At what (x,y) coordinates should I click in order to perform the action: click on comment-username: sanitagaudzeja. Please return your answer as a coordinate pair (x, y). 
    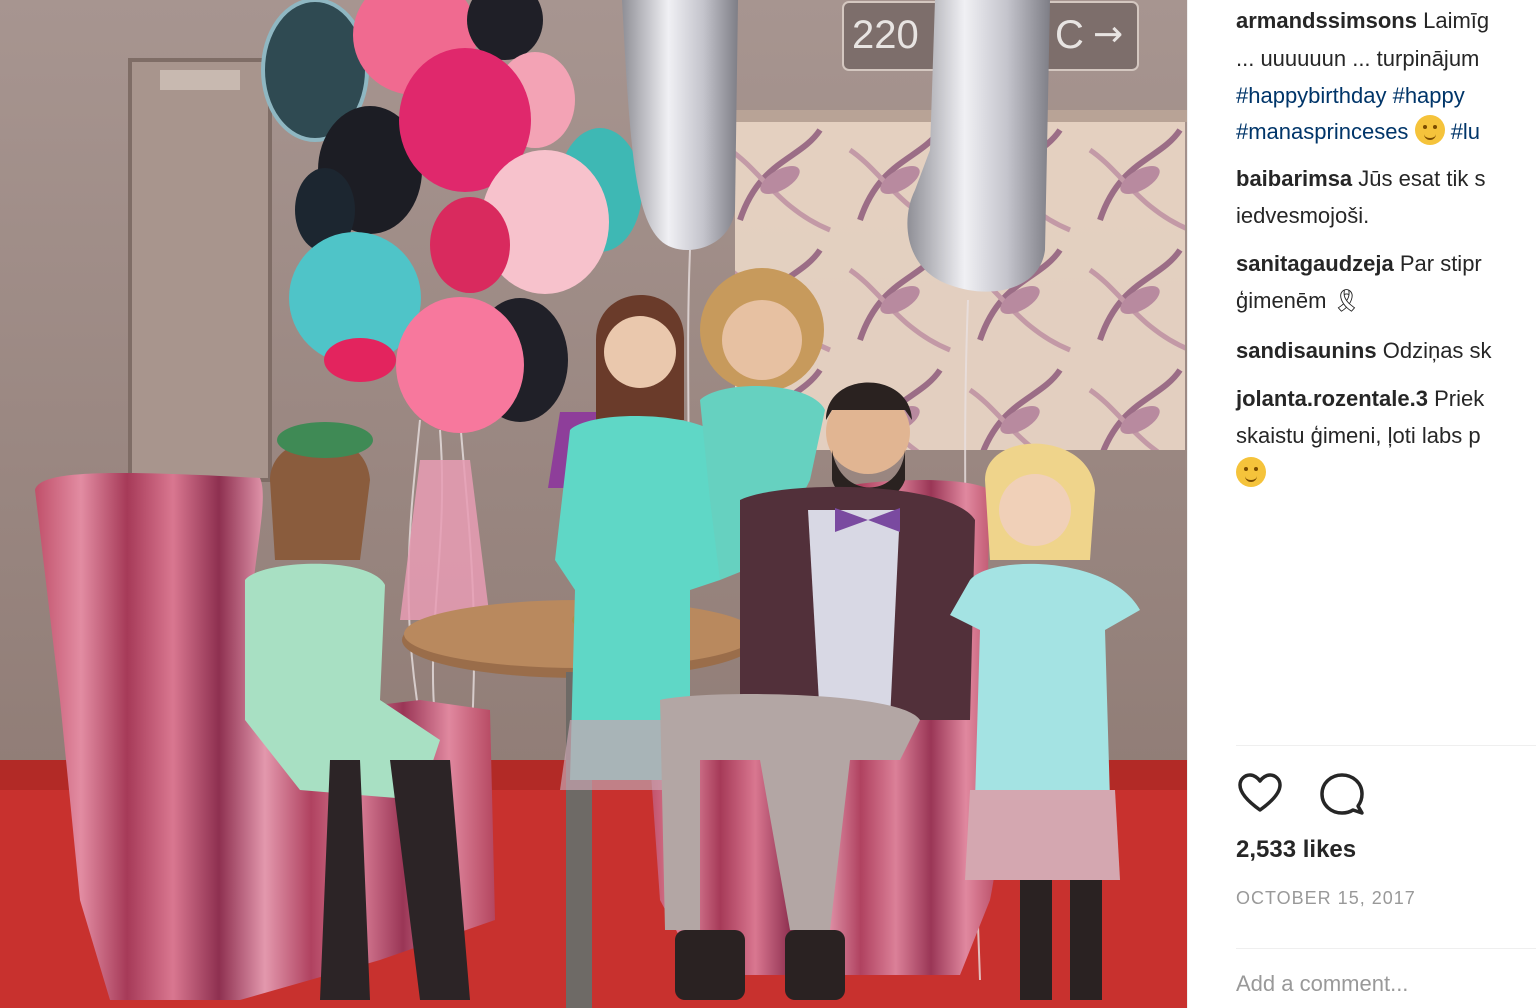
    Looking at the image, I should click on (1315, 263).